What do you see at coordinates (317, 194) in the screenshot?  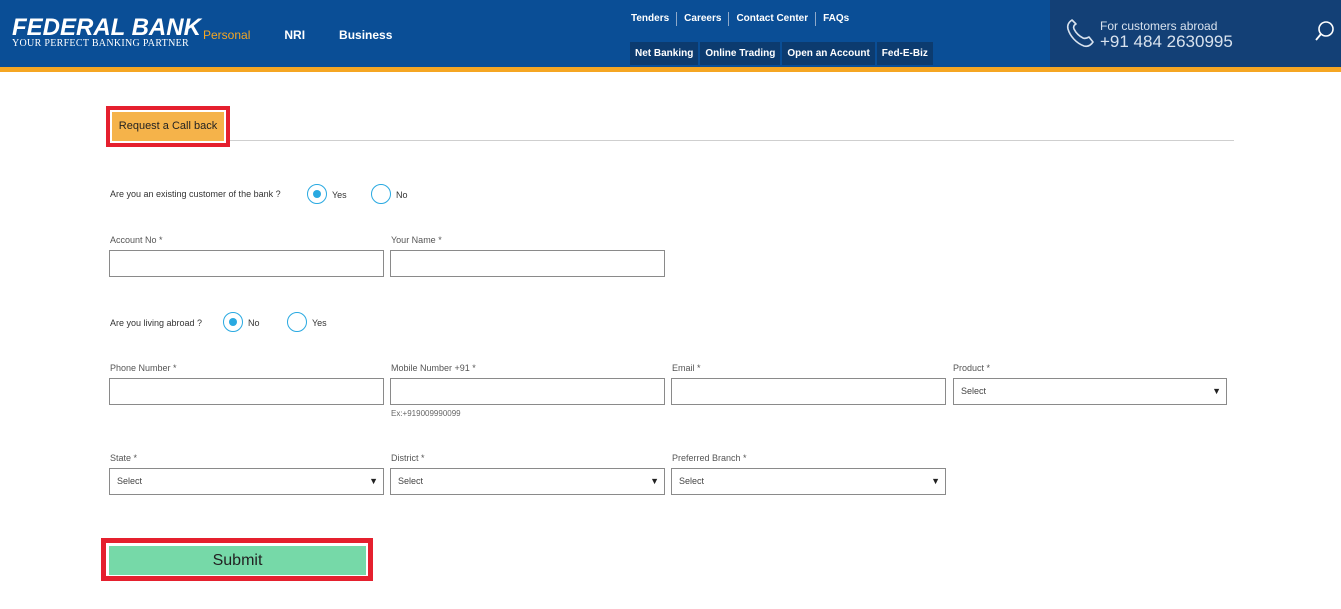 I see `existing-customer-yes-radio` at bounding box center [317, 194].